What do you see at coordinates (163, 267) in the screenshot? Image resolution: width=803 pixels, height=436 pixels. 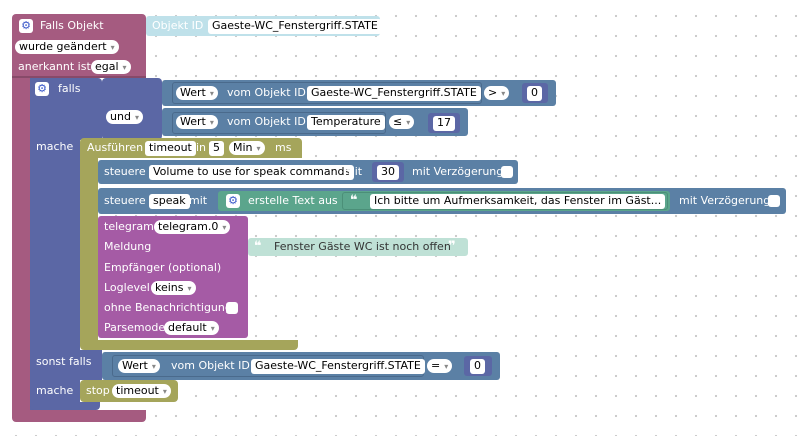 I see `telegram-recipient-label: Empfänger (optional)` at bounding box center [163, 267].